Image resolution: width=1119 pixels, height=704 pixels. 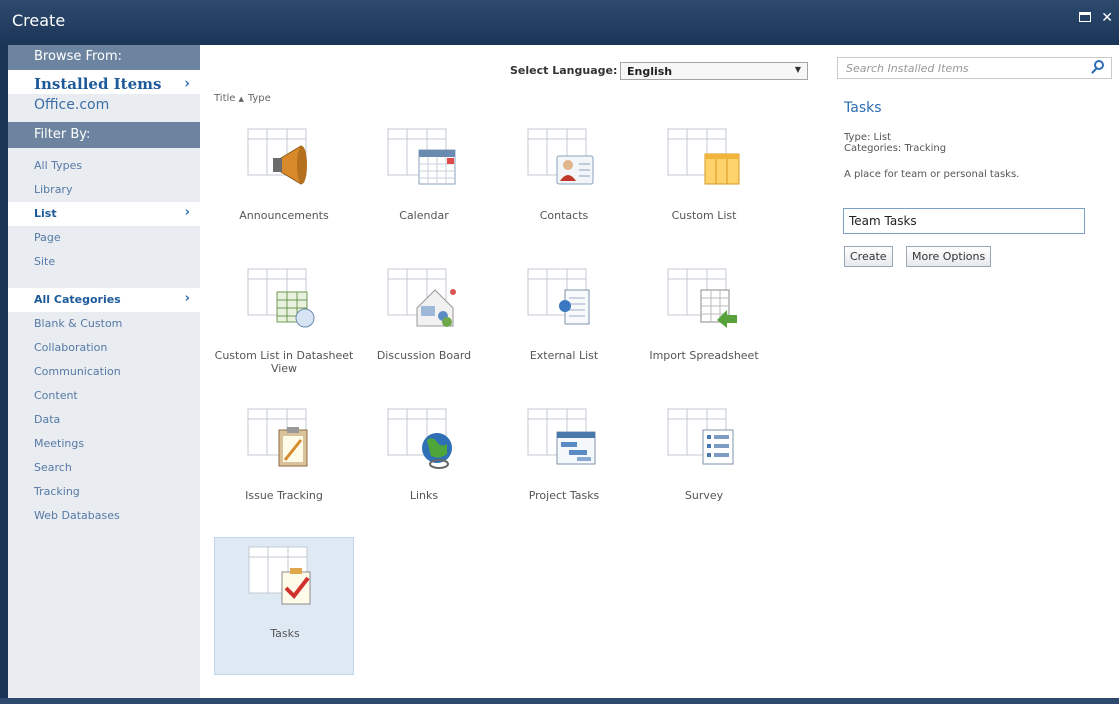 I want to click on gantt-icon, so click(x=561, y=436).